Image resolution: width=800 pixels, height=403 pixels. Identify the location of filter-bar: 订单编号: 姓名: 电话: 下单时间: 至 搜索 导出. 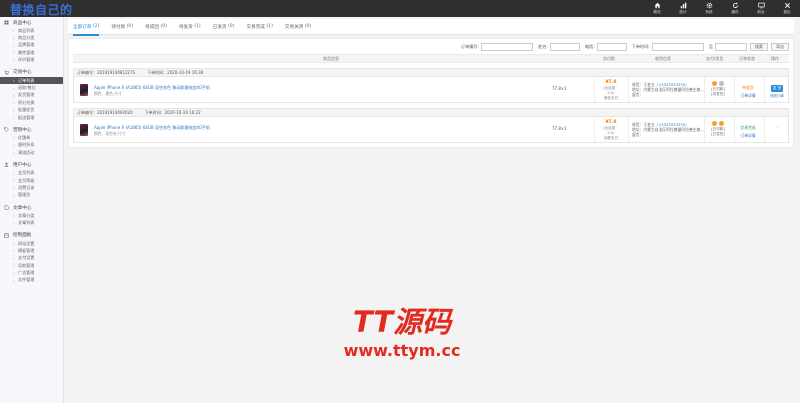
(431, 46).